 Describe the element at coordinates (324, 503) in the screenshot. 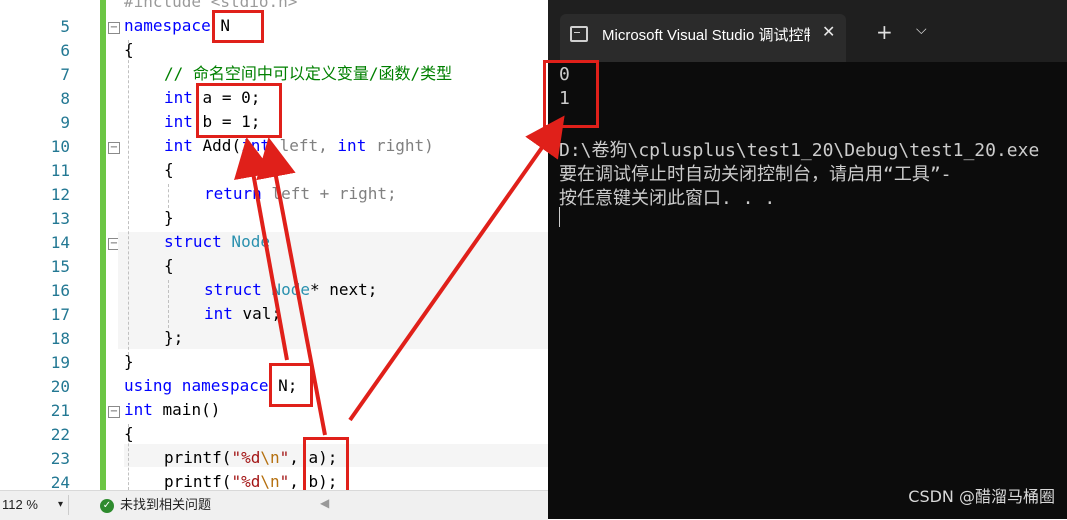

I see `scroll-left-icon: ◀` at that location.